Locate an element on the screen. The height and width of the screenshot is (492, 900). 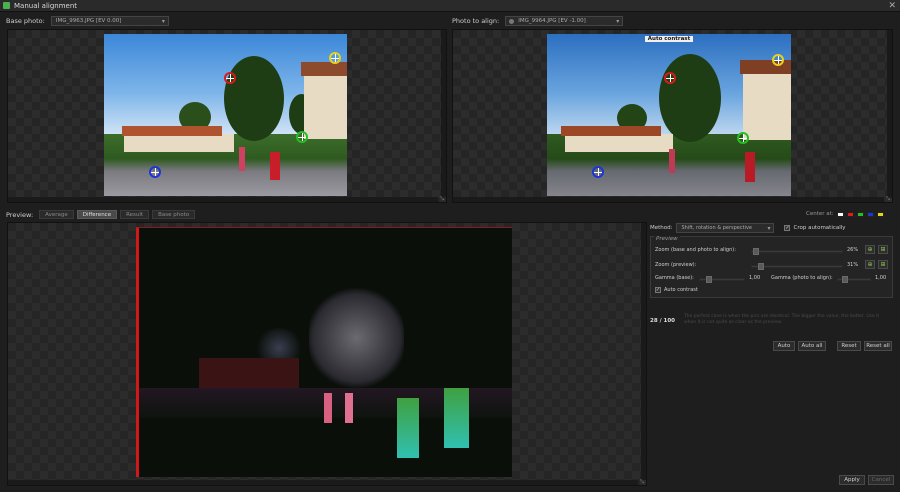
photo-to-align-value: IMG_9964.JPG [EV -1.00] is located at coordinates (552, 21).